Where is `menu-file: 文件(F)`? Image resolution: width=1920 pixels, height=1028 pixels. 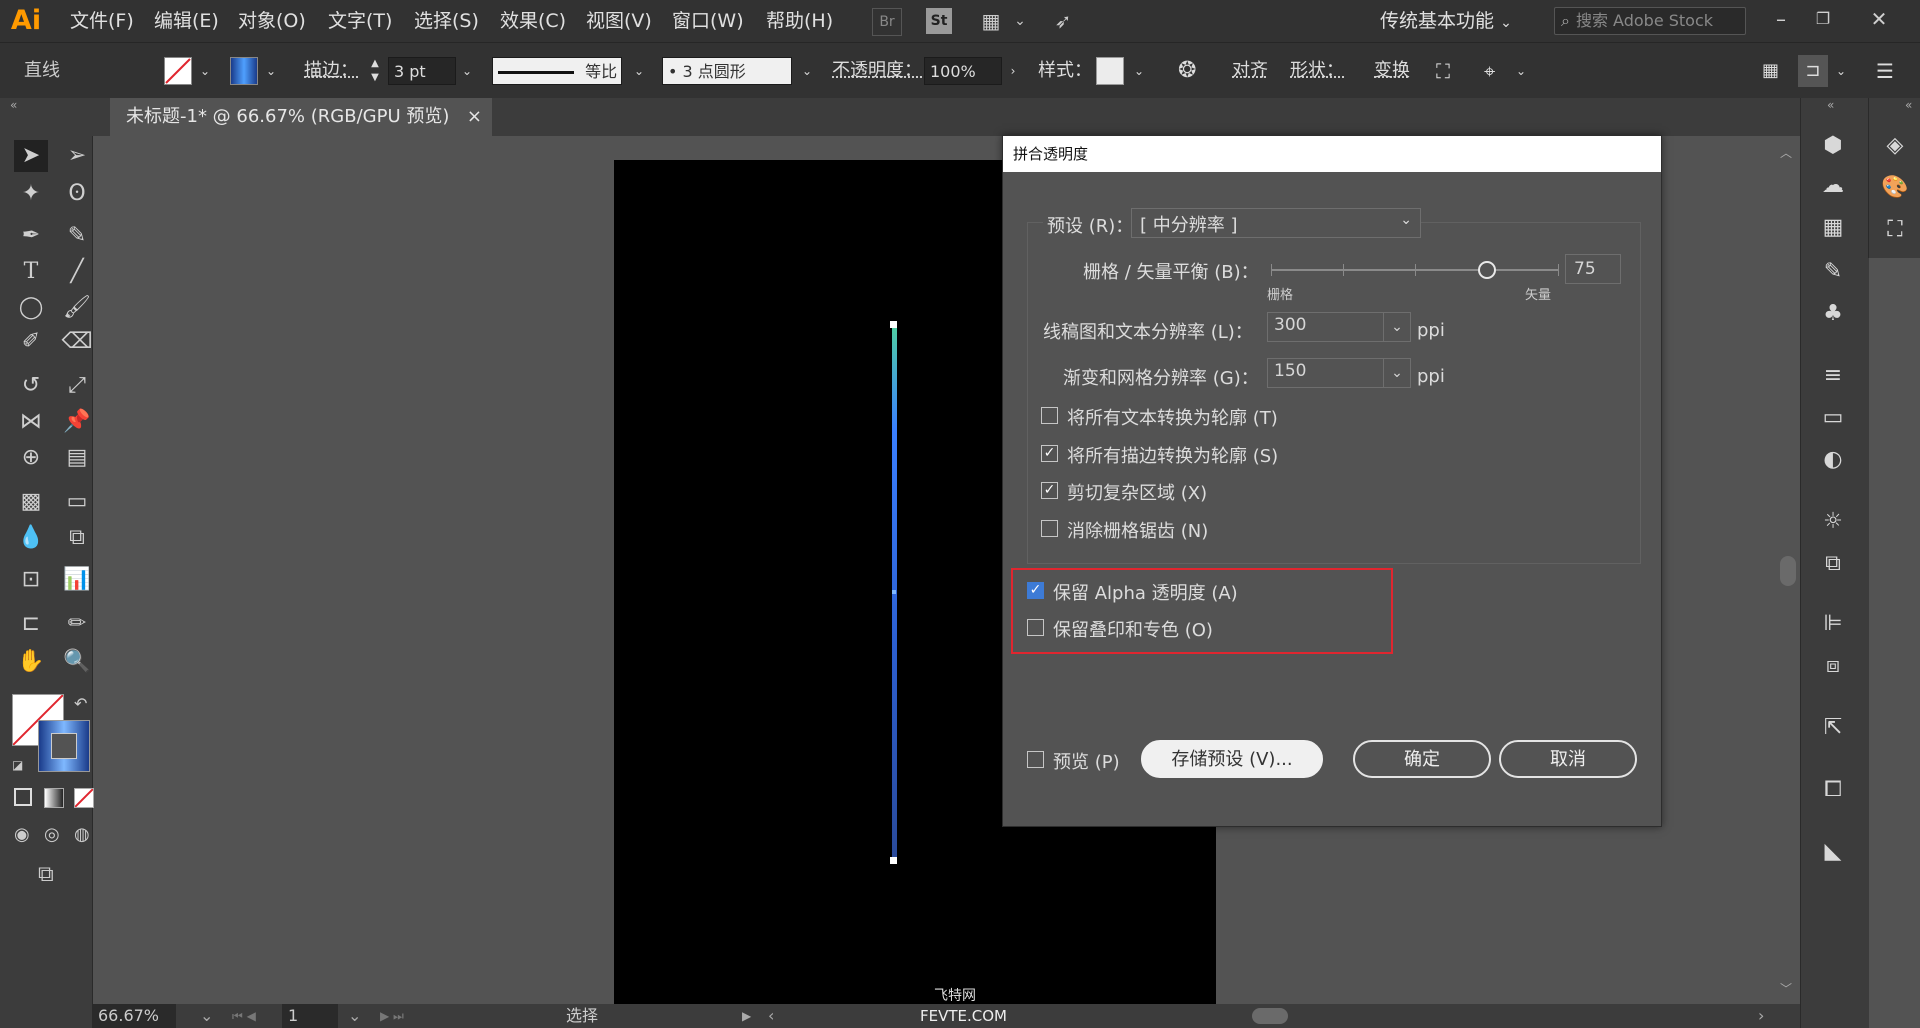
menu-file: 文件(F) is located at coordinates (102, 21).